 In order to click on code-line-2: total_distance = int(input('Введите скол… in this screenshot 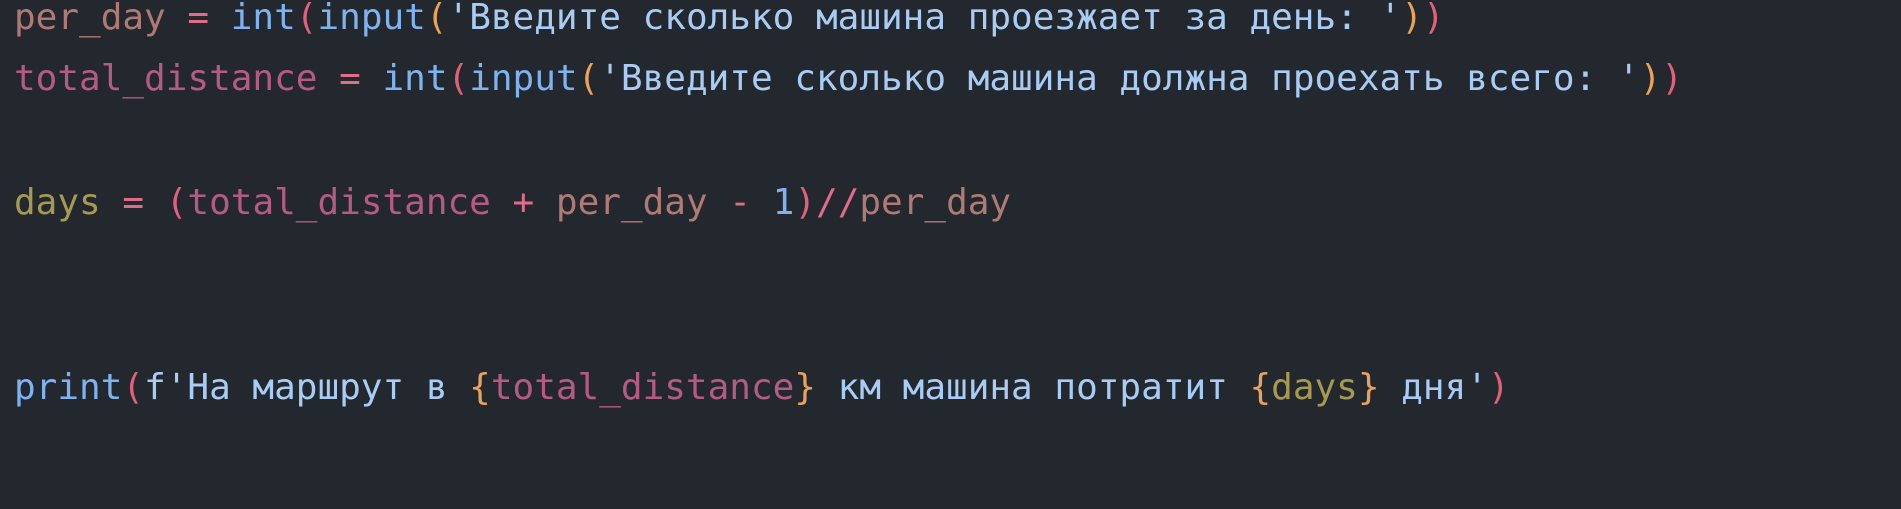, I will do `click(848, 78)`.